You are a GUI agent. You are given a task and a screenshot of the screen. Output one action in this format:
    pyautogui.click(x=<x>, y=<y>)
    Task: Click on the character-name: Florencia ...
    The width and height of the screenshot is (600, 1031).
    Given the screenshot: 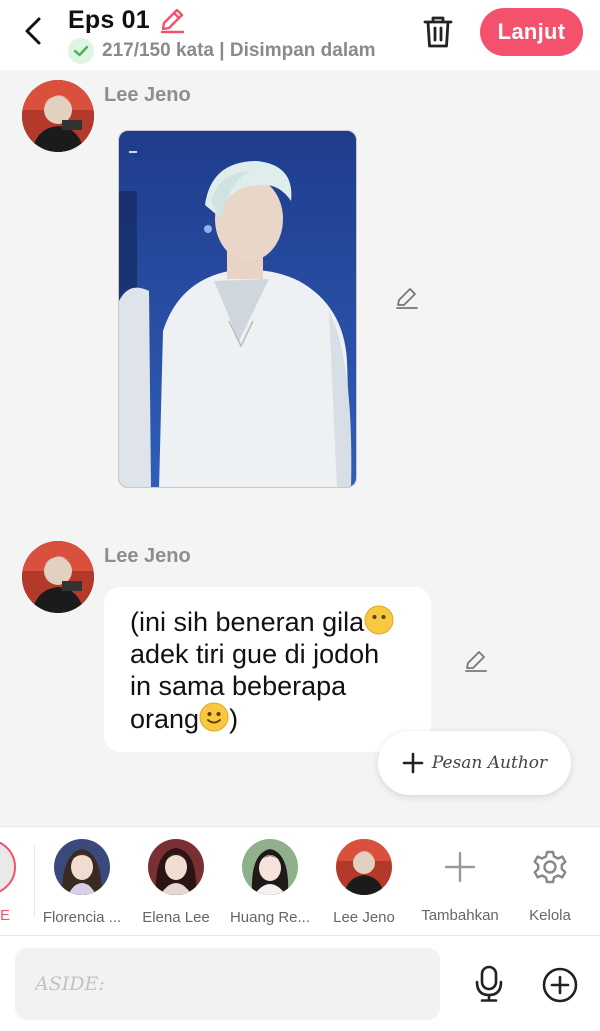 What is the action you would take?
    pyautogui.click(x=82, y=917)
    